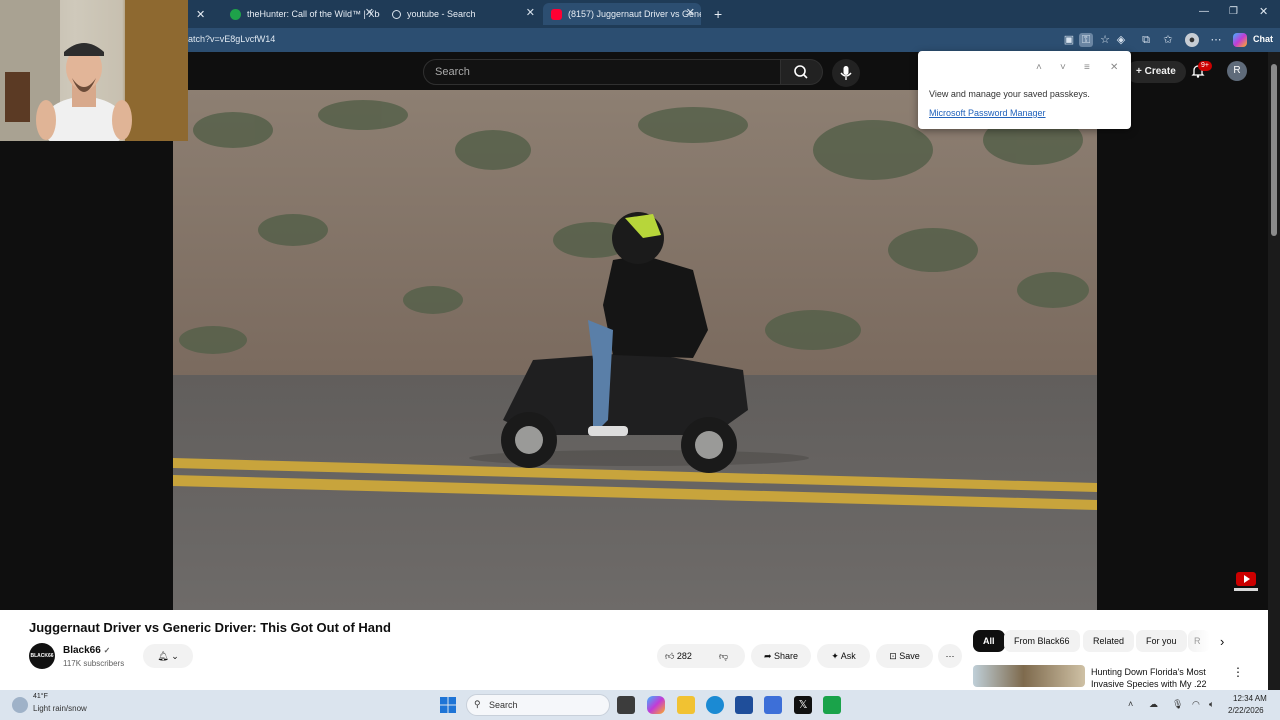 The image size is (1280, 720). I want to click on x-app-icon: 𝕏, so click(803, 705).